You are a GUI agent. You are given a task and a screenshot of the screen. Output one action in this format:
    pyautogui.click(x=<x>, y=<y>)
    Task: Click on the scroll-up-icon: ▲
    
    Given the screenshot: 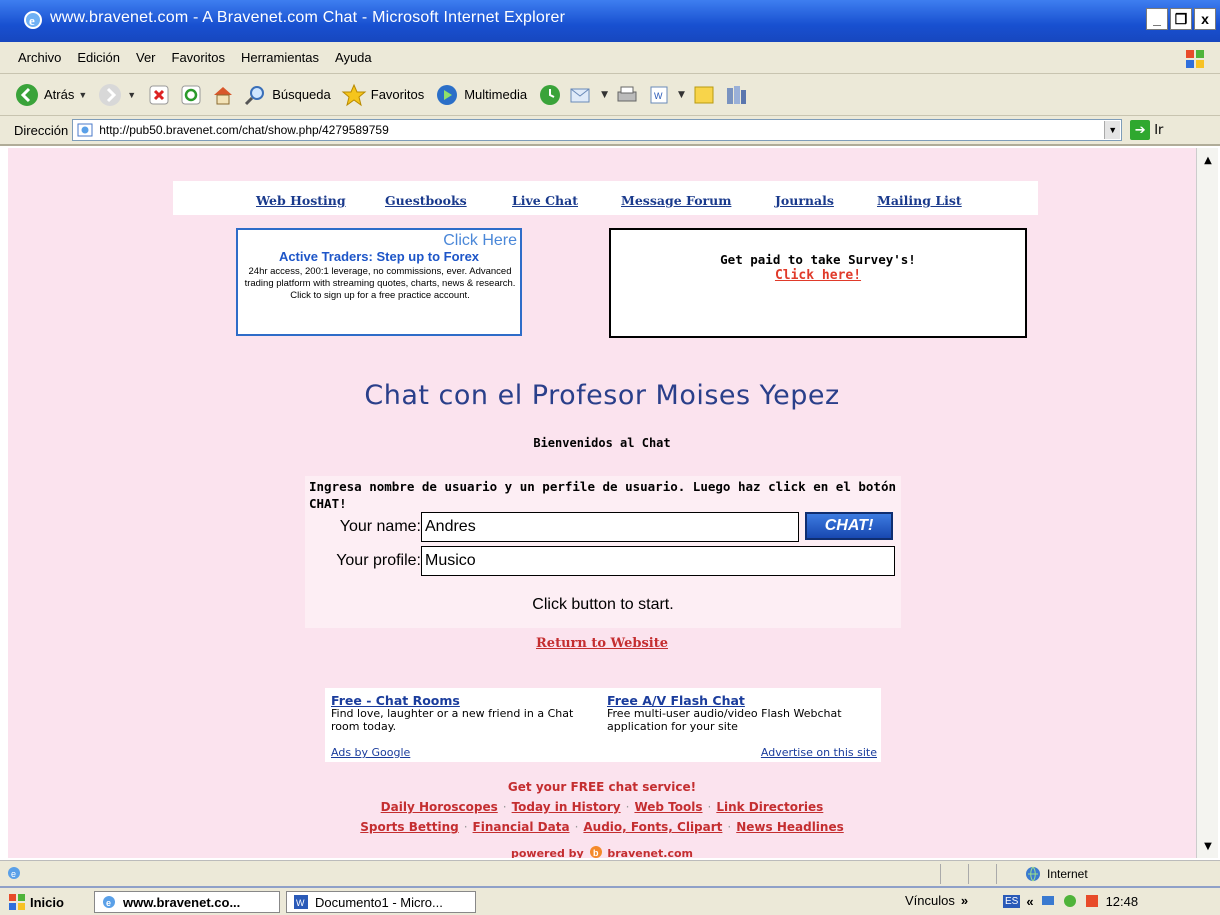 What is the action you would take?
    pyautogui.click(x=1208, y=160)
    